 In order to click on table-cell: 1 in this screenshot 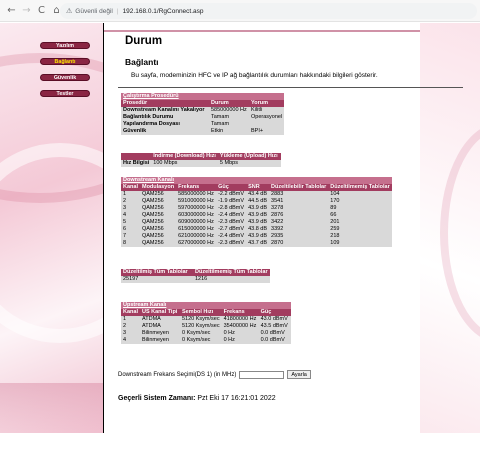, I will do `click(130, 194)`.